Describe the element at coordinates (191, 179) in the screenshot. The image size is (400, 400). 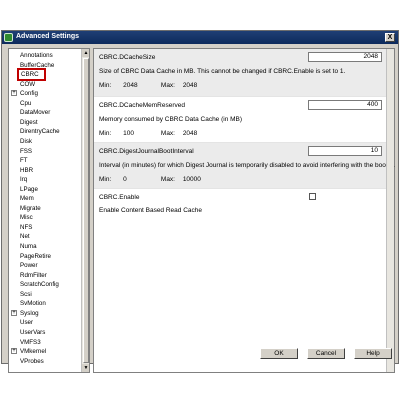
I see `max-value: 10000` at that location.